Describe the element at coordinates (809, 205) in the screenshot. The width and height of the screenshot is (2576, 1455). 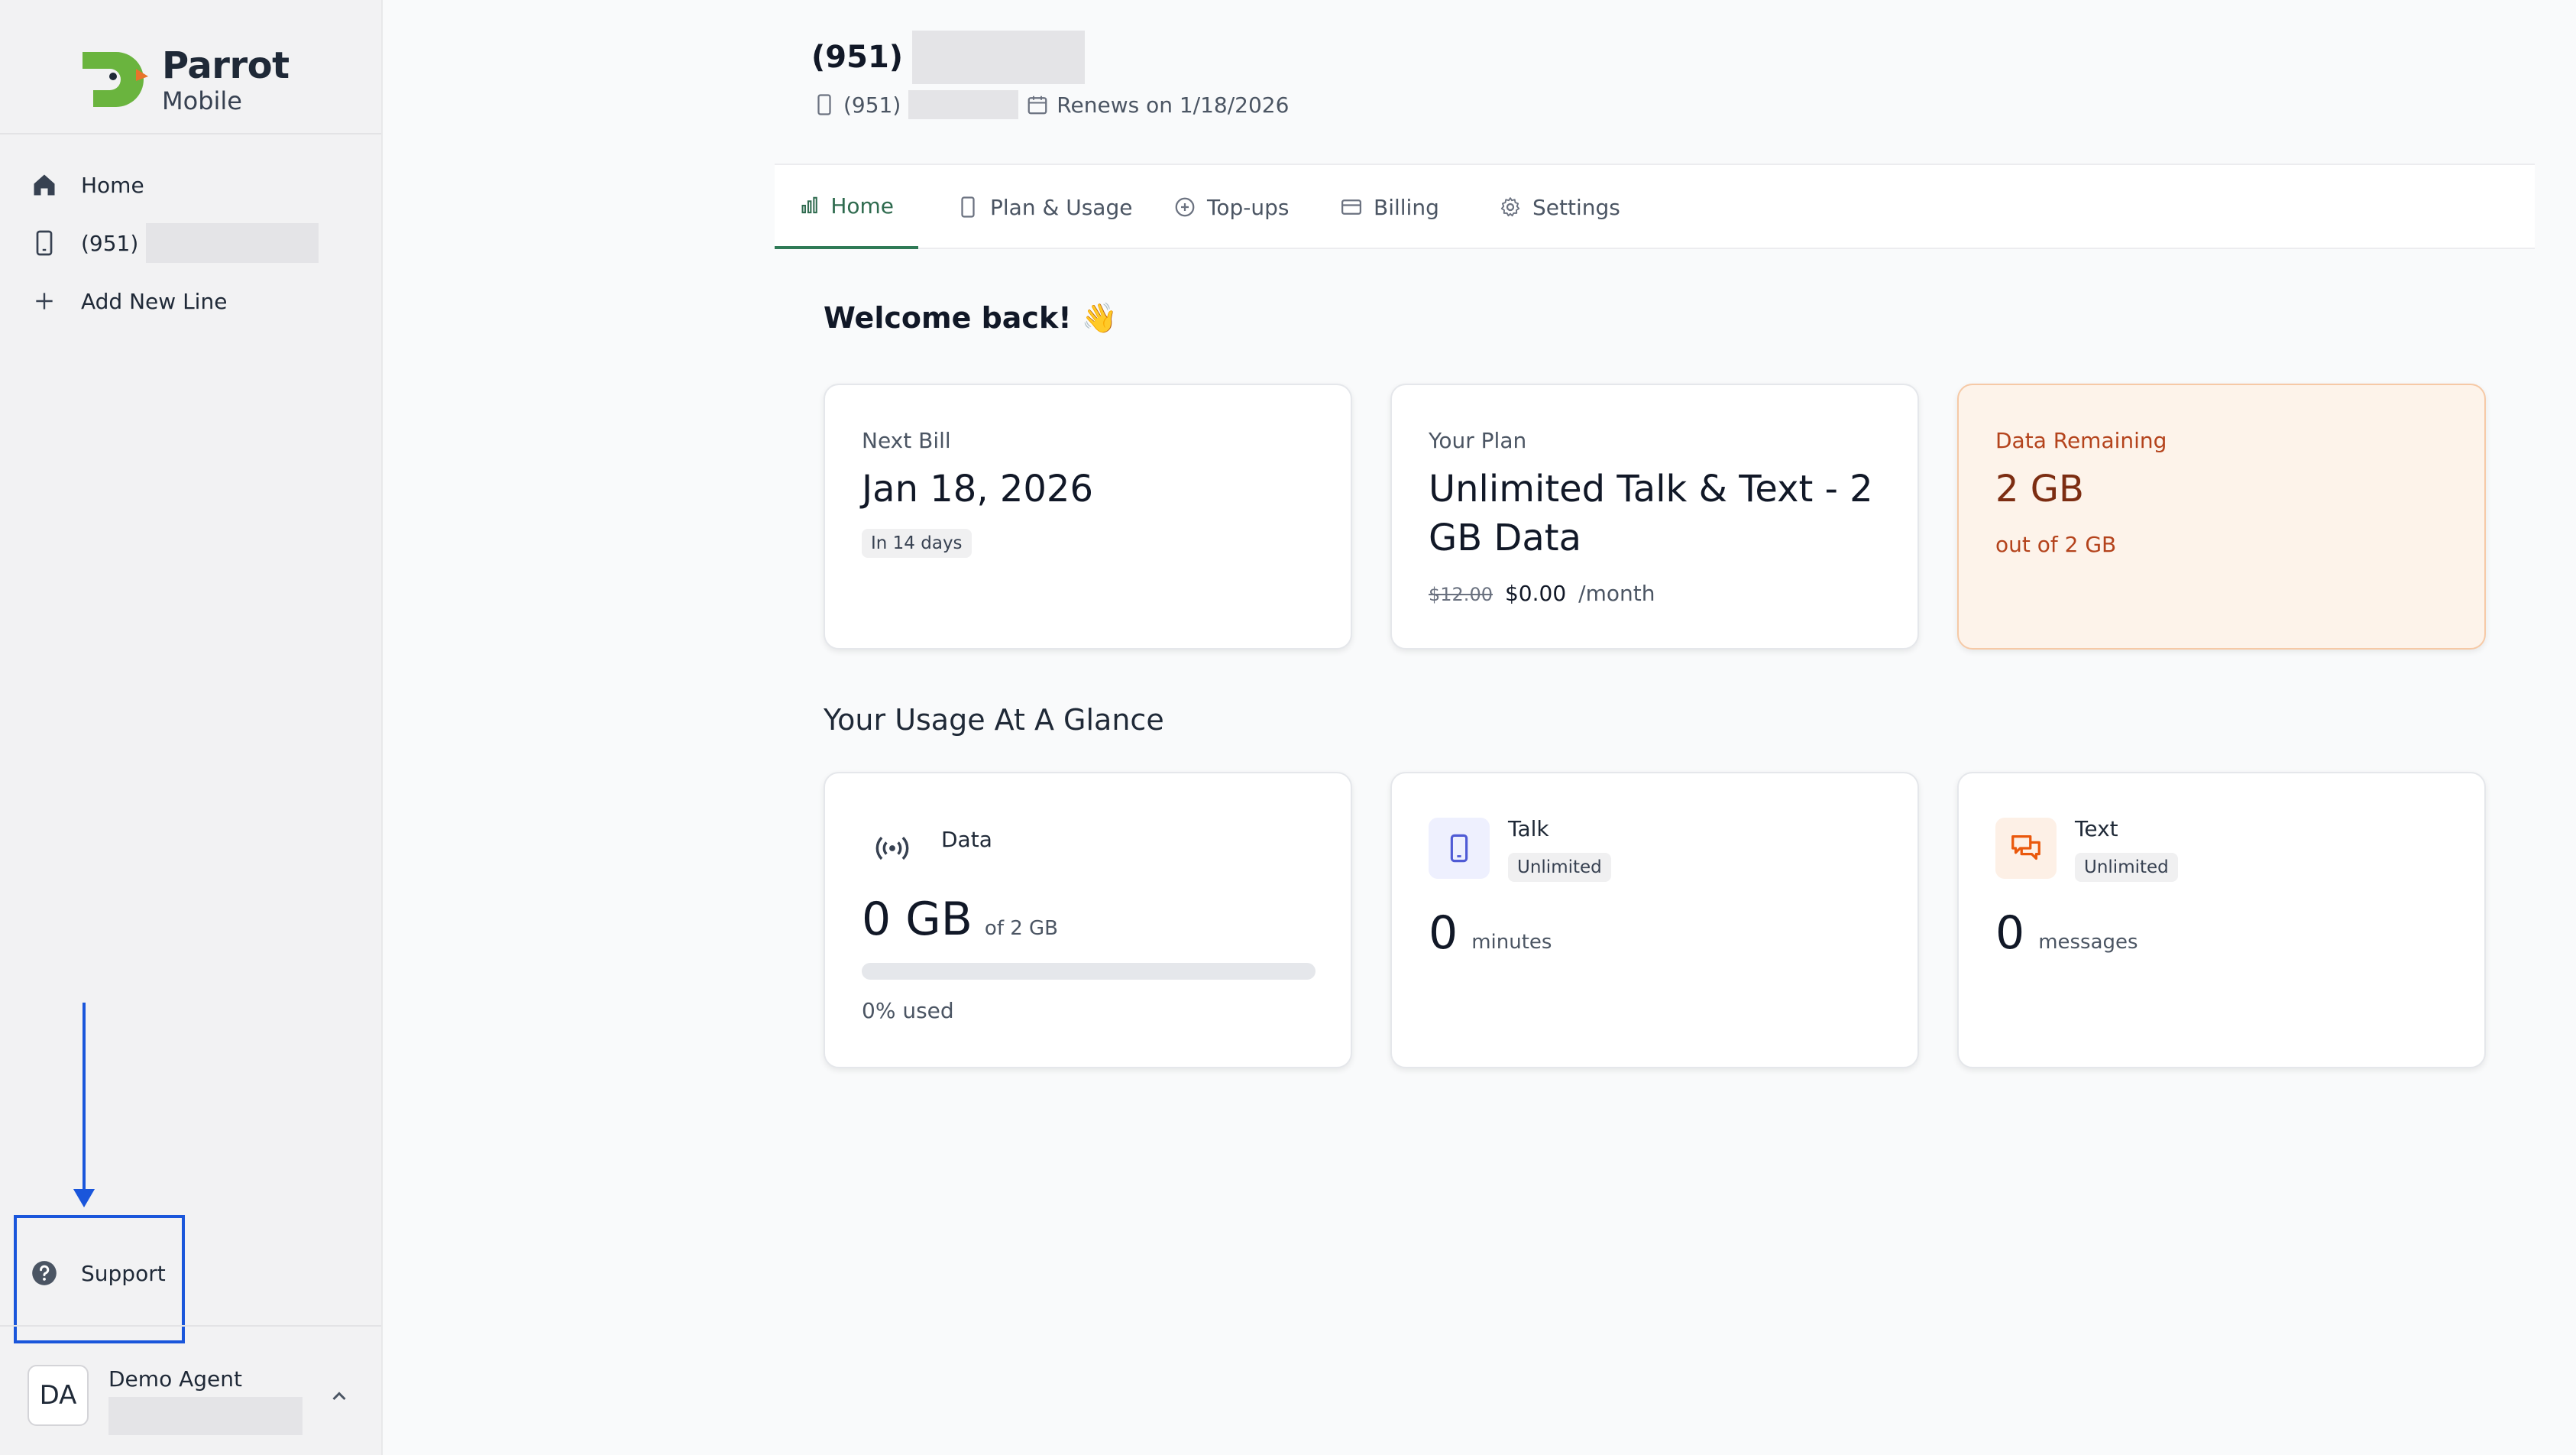
I see `bar-chart-icon` at that location.